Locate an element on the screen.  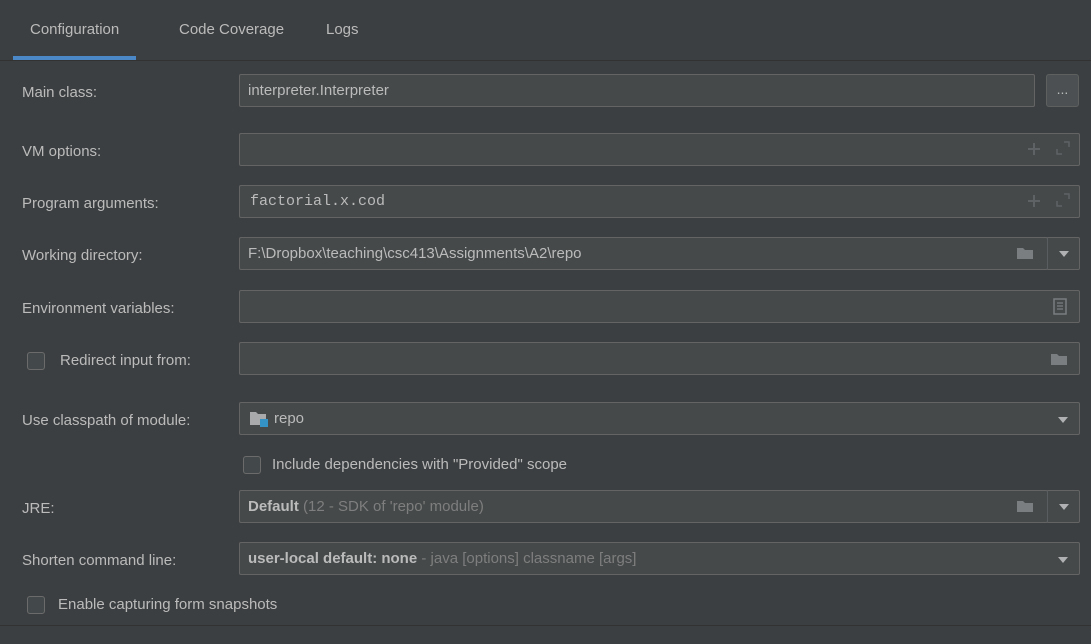
shorten-command-line-label: Shorten command line: is located at coordinates (99, 560).